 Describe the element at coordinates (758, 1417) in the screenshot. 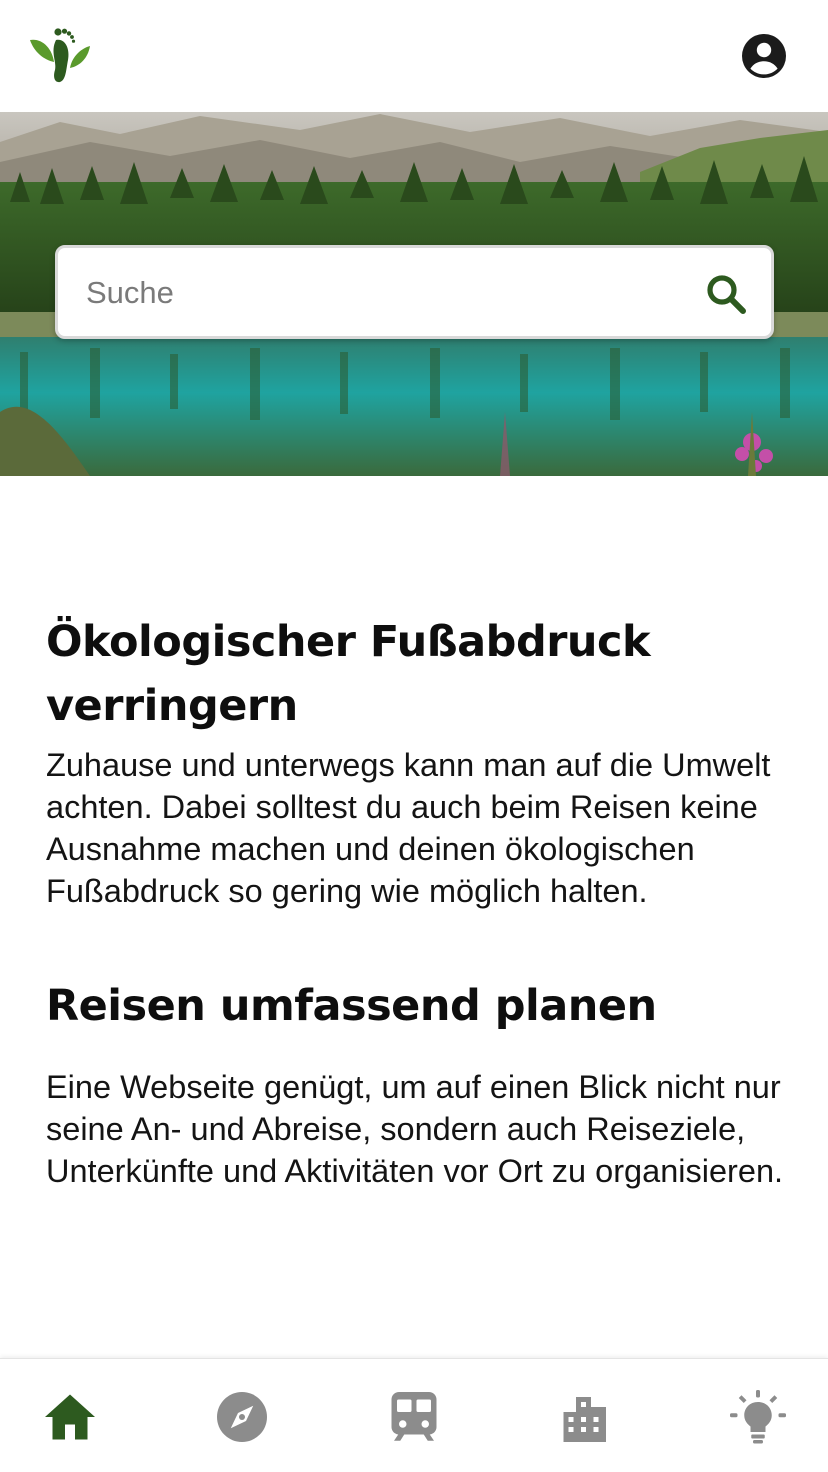

I see `nav-lightbulb-icon` at that location.